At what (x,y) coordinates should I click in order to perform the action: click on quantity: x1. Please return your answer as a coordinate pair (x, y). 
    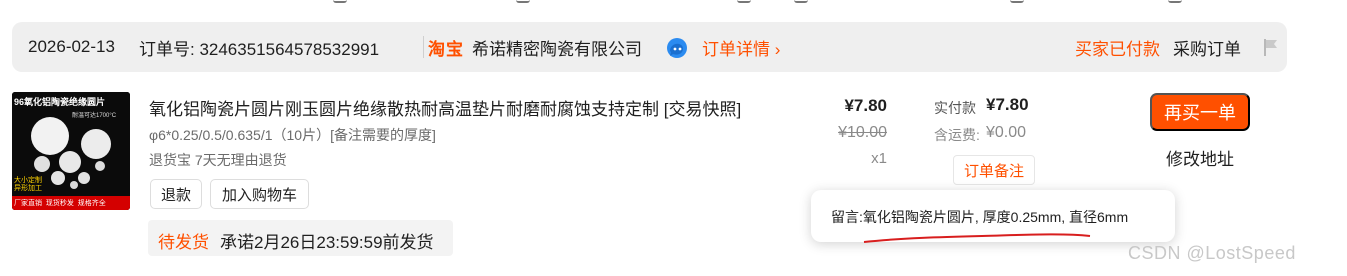
    Looking at the image, I should click on (879, 158).